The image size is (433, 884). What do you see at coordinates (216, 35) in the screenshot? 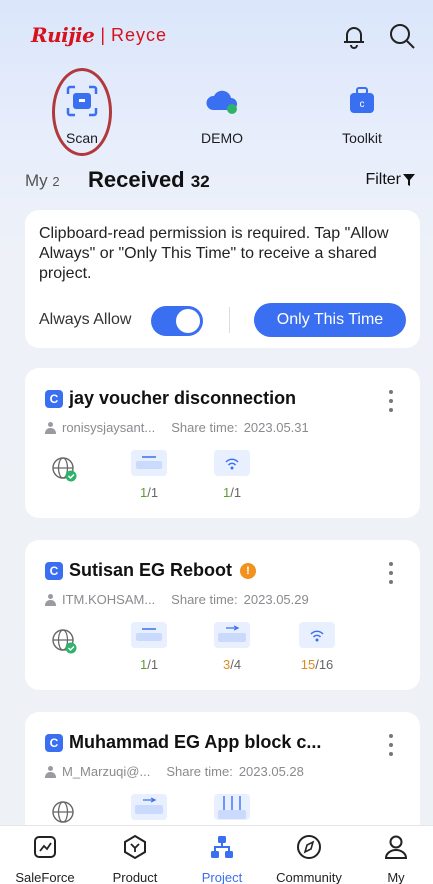
I see `app-header: Ruijie | Reyce` at bounding box center [216, 35].